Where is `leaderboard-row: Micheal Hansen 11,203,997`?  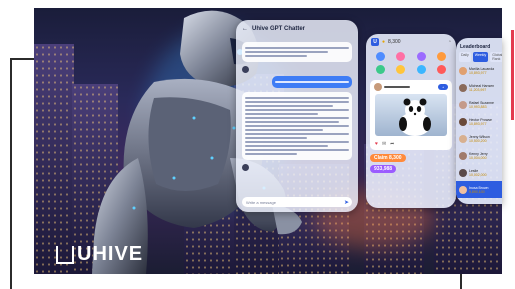 leaderboard-row: Micheal Hansen 11,203,997 is located at coordinates (479, 87).